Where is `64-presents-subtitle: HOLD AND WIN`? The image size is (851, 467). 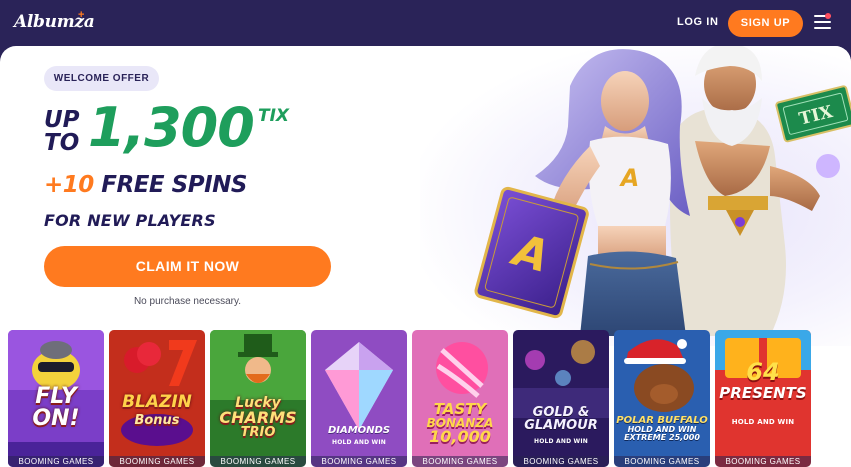 64-presents-subtitle: HOLD AND WIN is located at coordinates (763, 422).